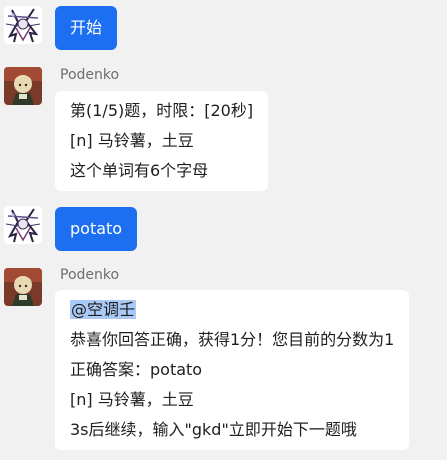 This screenshot has height=460, width=447. Describe the element at coordinates (103, 309) in the screenshot. I see `mention-tag: @空调壬` at that location.